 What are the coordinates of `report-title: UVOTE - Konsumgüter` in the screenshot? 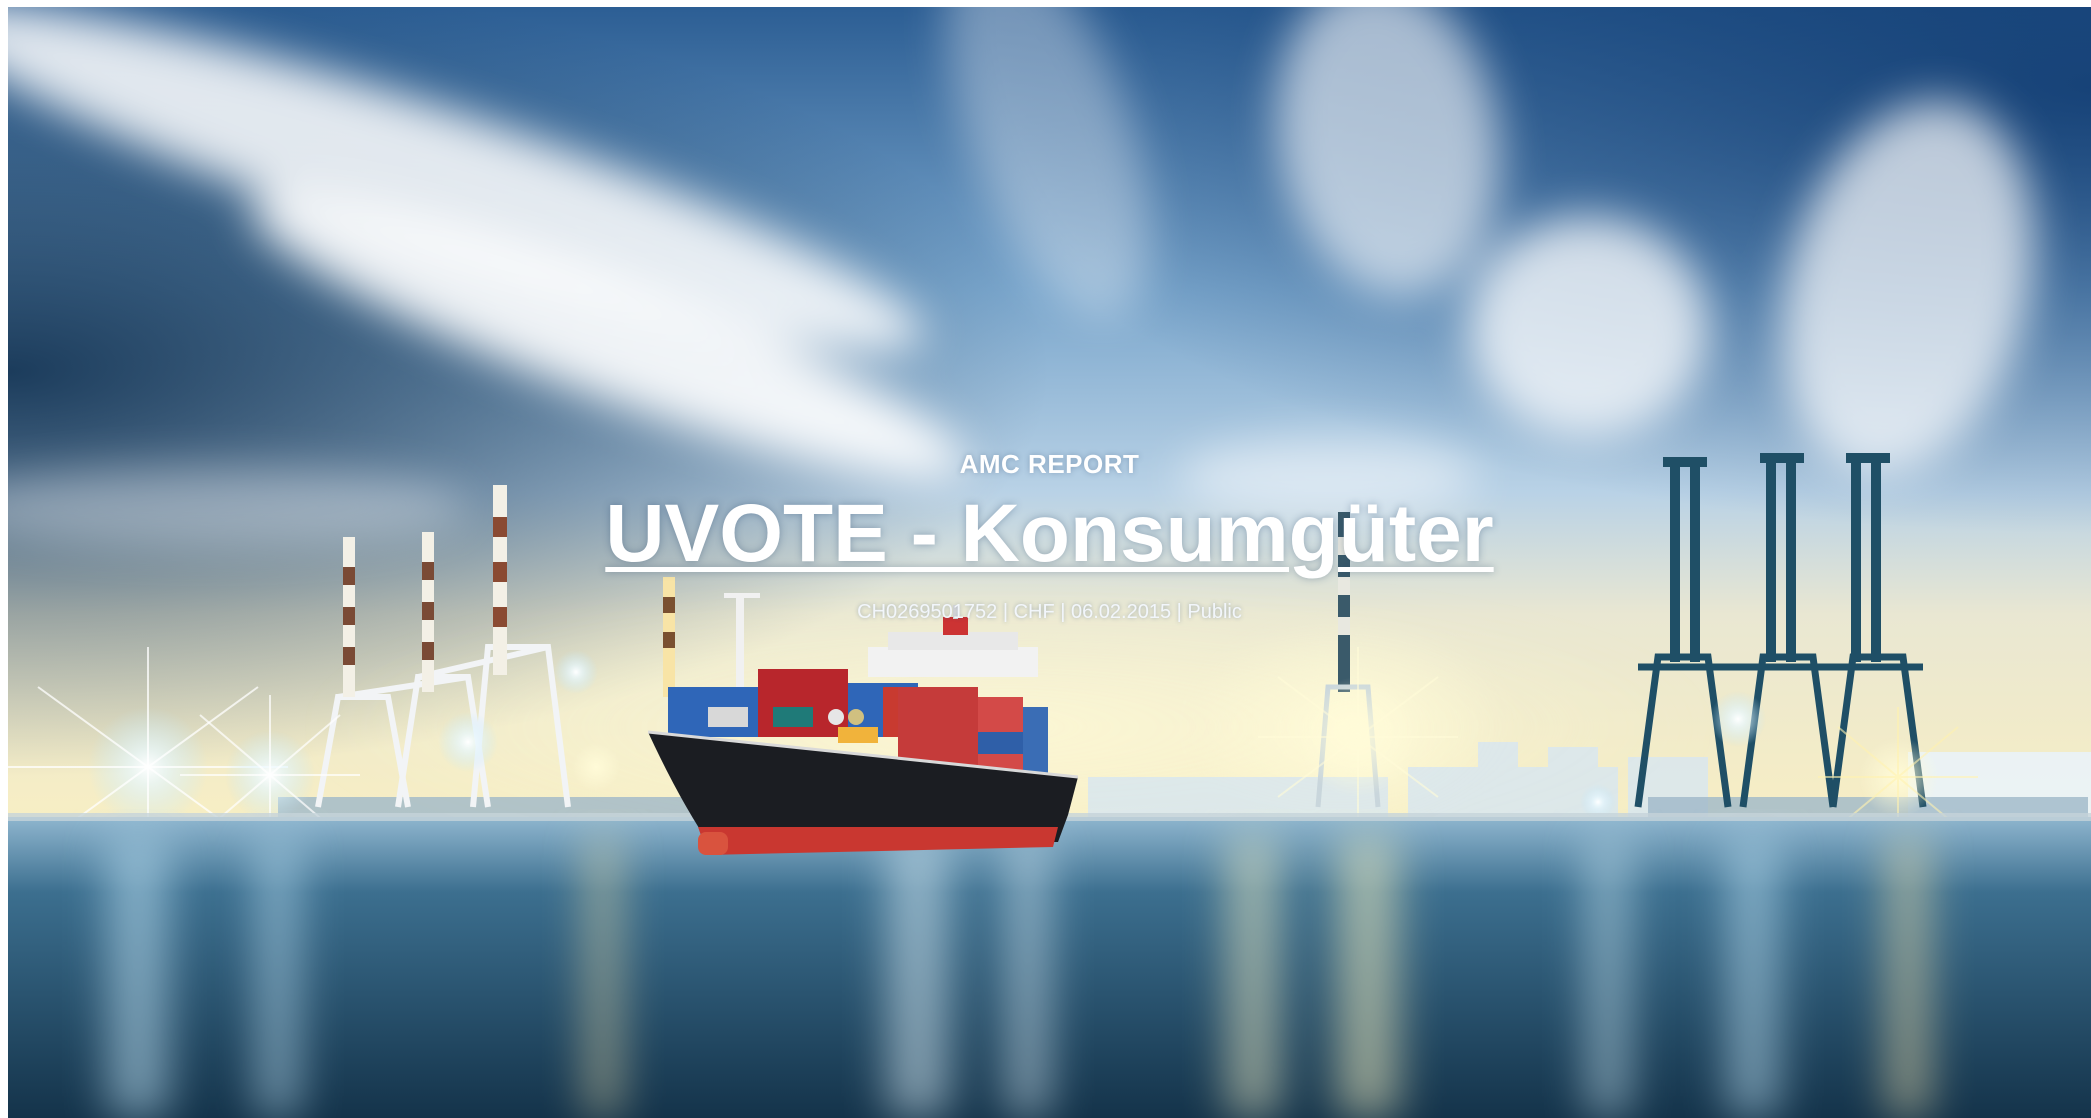 It's located at (1049, 533).